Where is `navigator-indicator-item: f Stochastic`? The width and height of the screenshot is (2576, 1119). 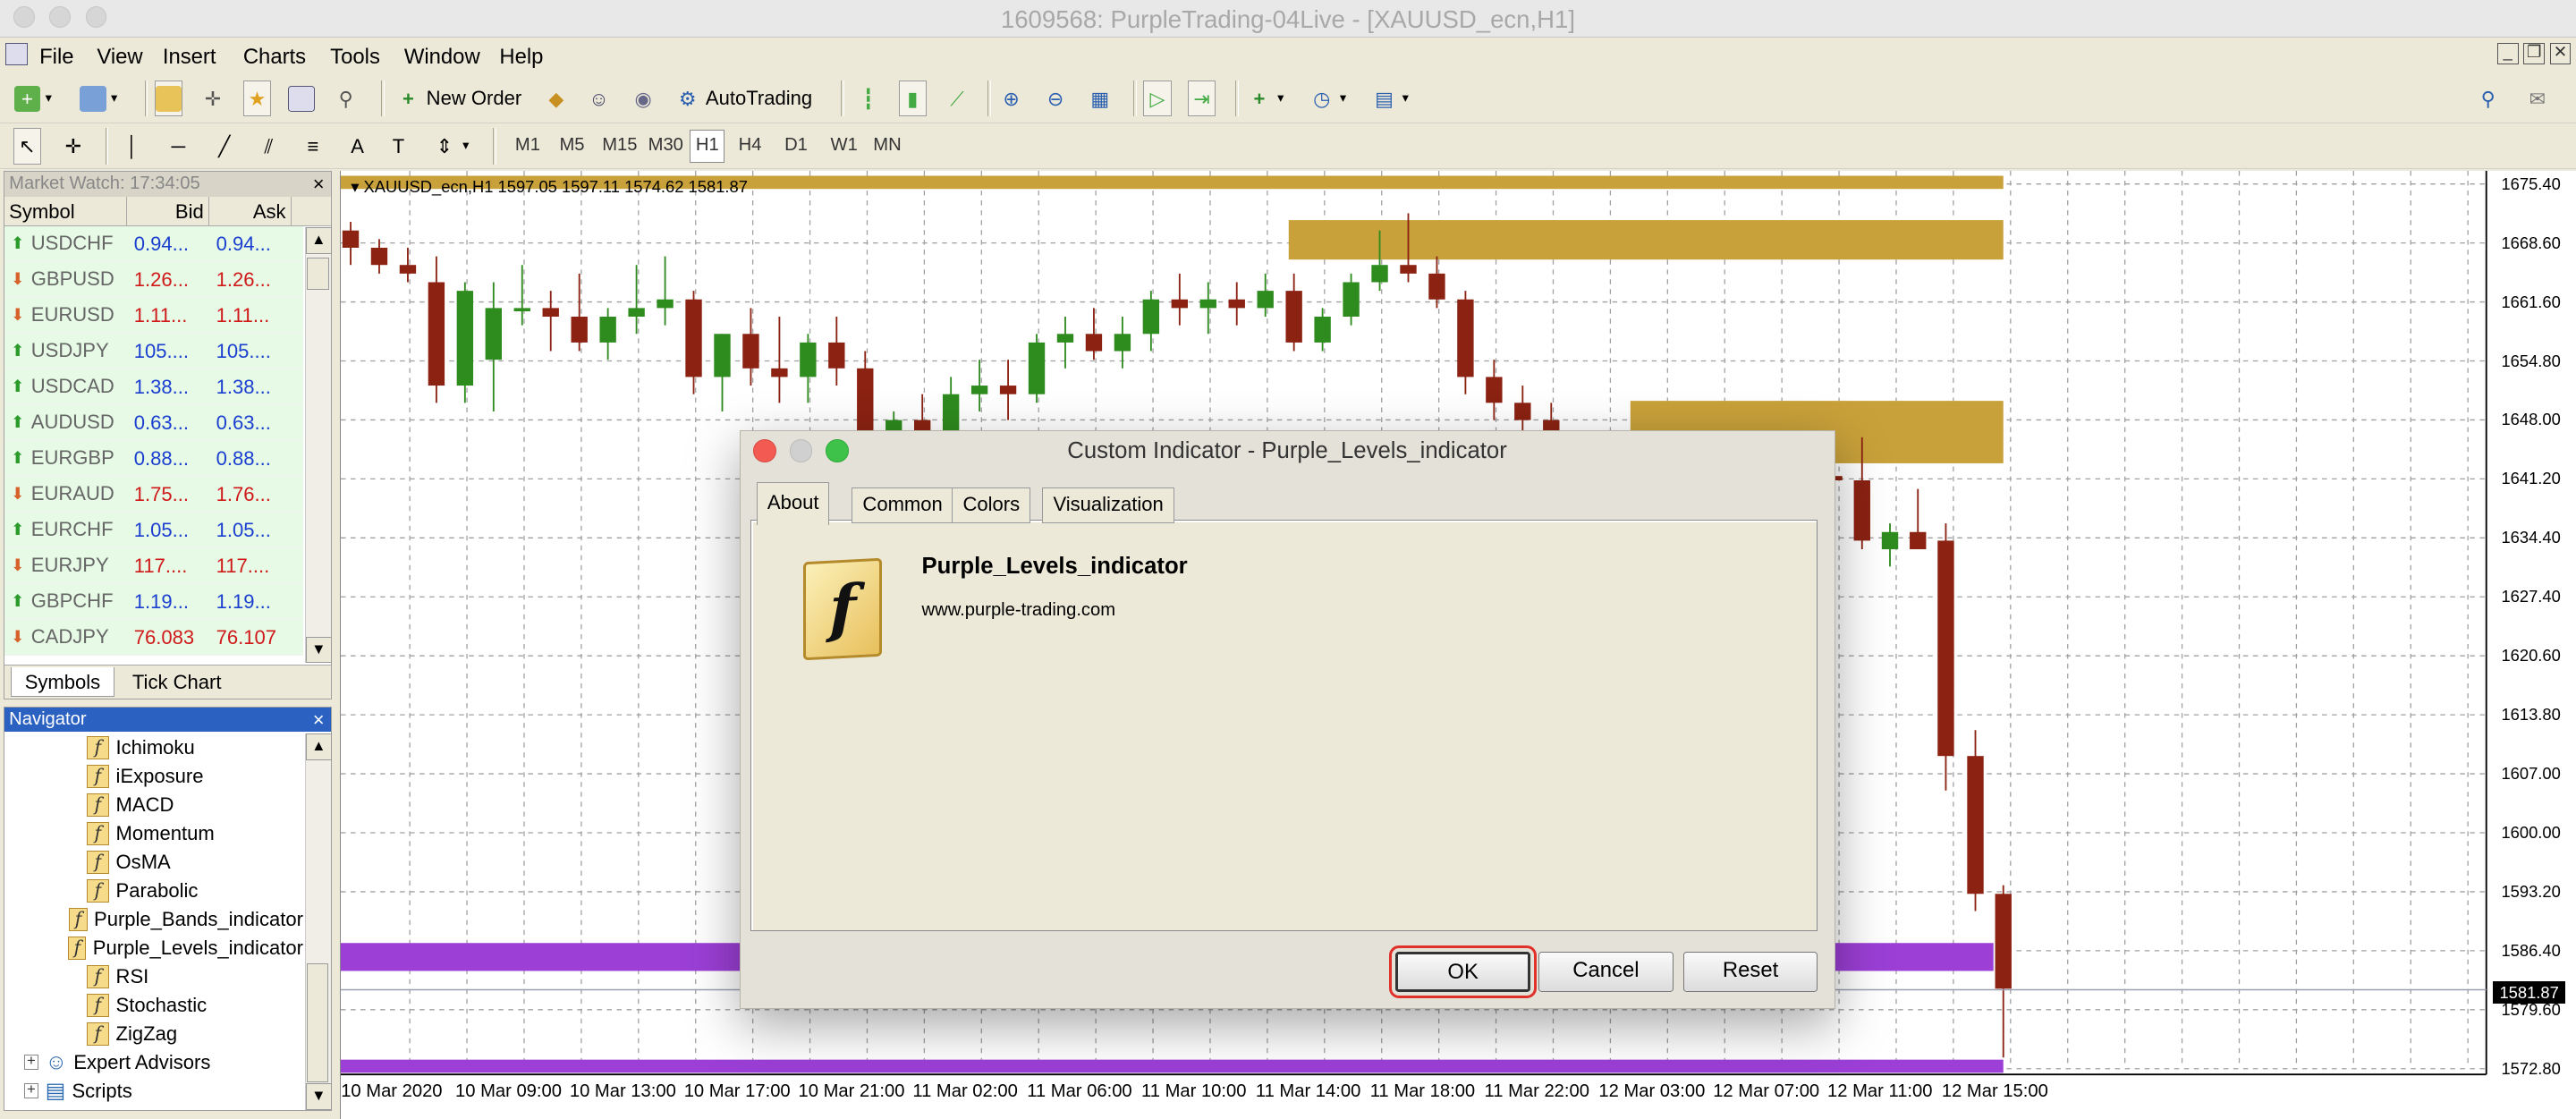 navigator-indicator-item: f Stochastic is located at coordinates (153, 1006).